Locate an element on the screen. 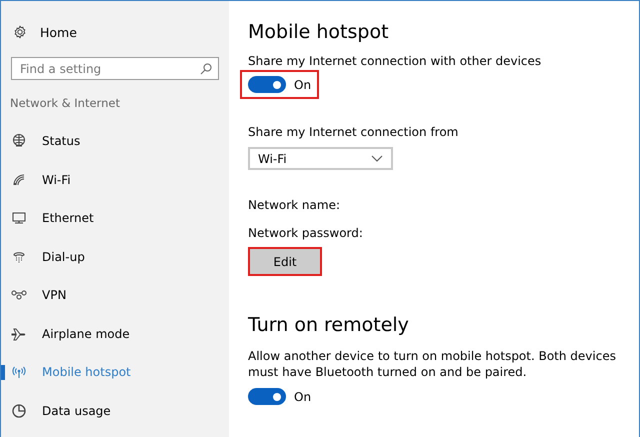 The width and height of the screenshot is (640, 437). sidebar-item: VPN is located at coordinates (115, 295).